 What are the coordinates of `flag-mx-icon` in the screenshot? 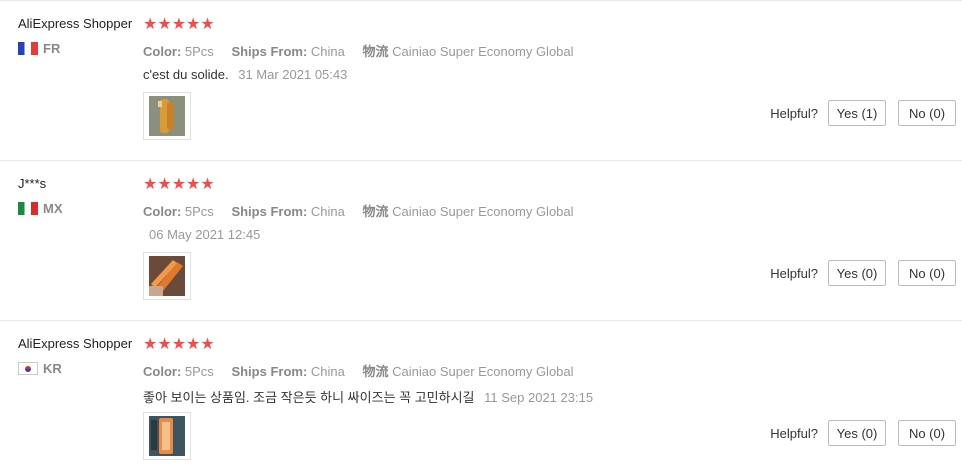 It's located at (28, 208).